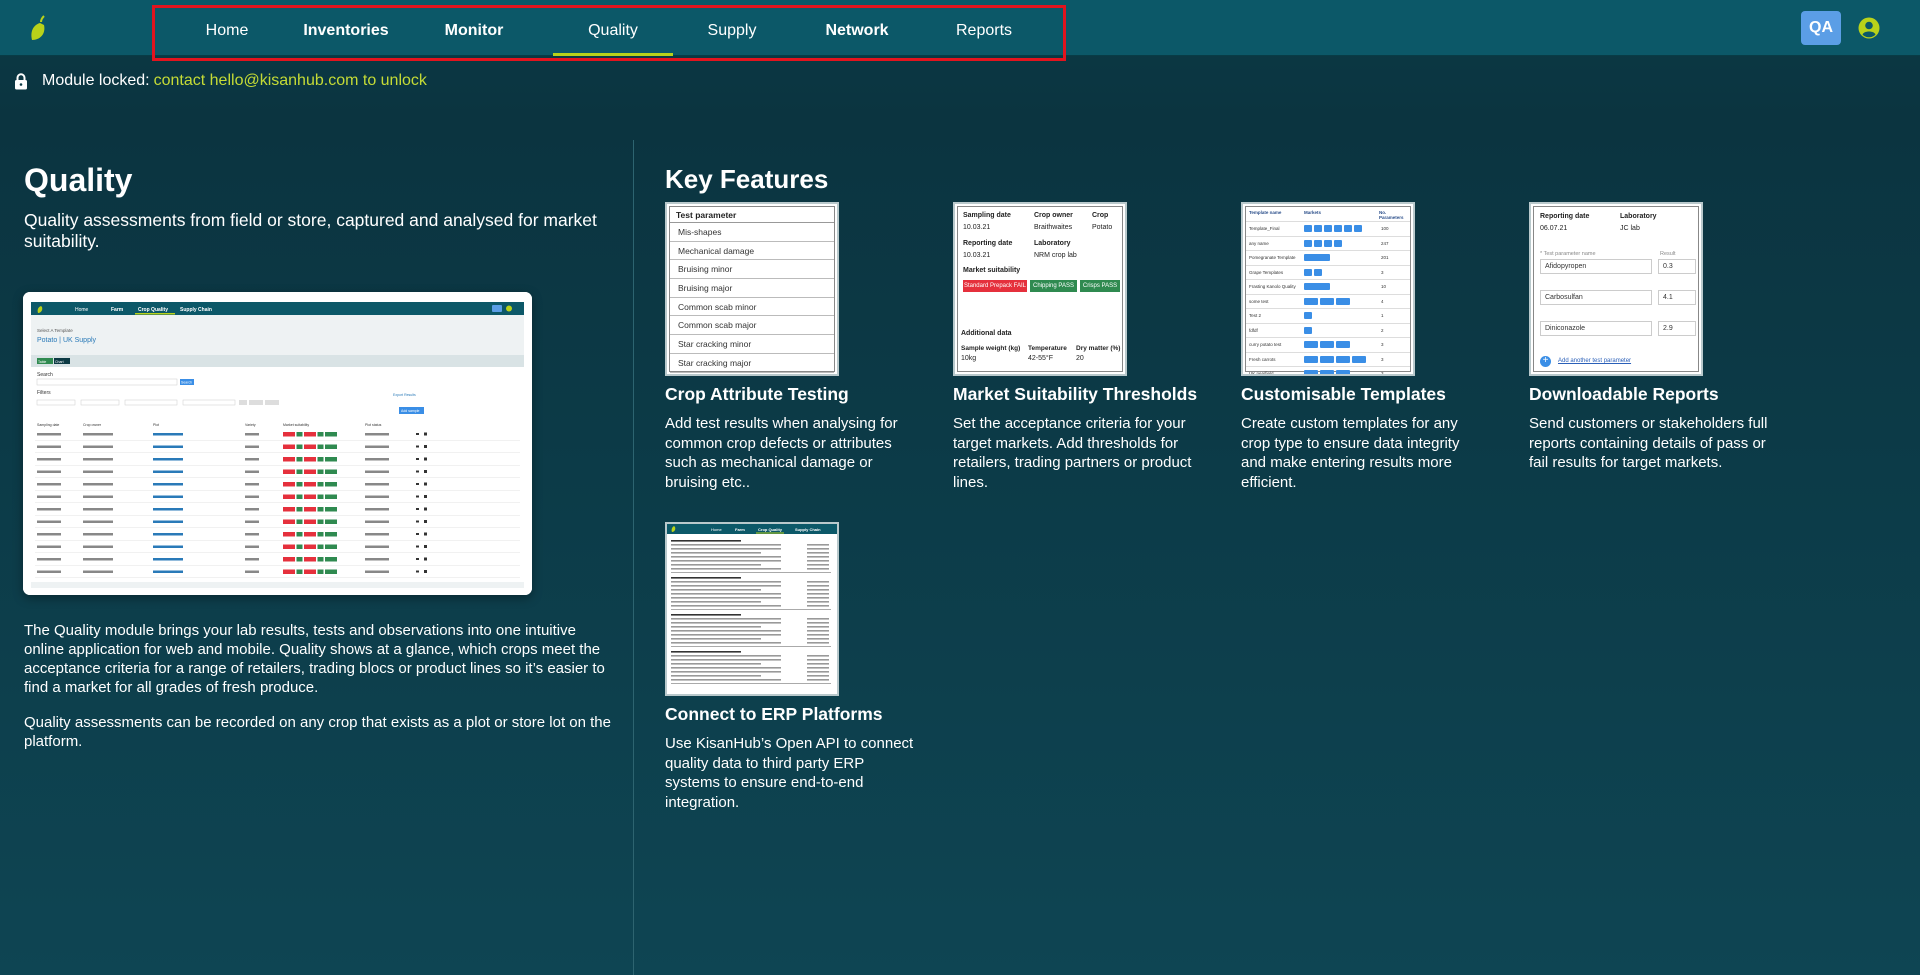 This screenshot has height=975, width=1920. I want to click on user-initials-badge: QA, so click(1821, 28).